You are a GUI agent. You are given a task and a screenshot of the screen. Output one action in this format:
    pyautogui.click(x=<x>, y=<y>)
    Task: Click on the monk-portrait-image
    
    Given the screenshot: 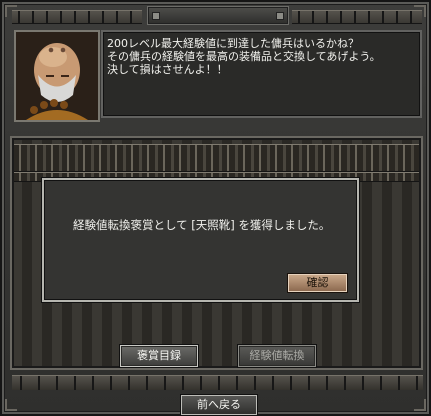 What is the action you would take?
    pyautogui.click(x=57, y=76)
    